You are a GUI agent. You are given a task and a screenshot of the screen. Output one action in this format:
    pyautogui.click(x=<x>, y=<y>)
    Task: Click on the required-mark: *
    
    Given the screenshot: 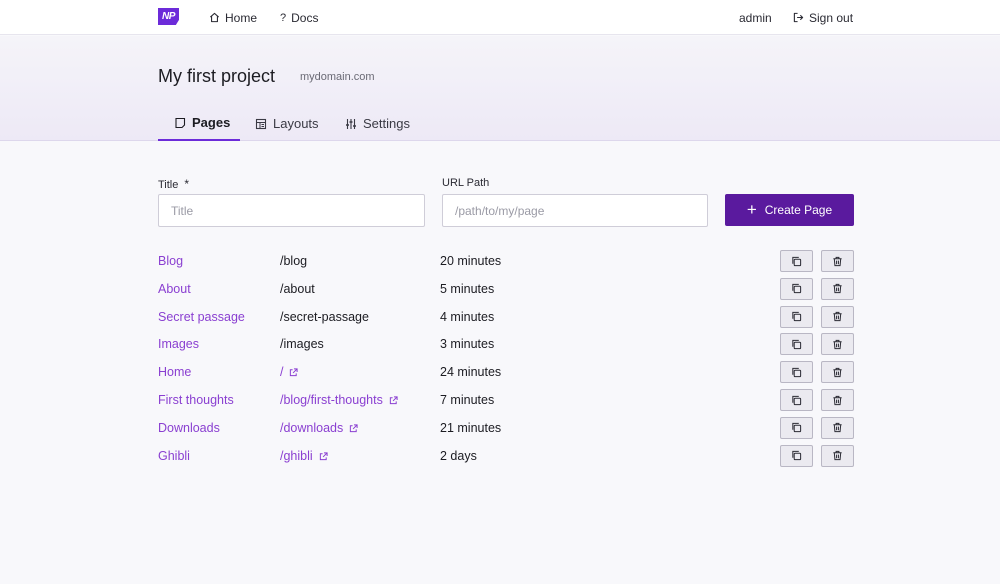 What is the action you would take?
    pyautogui.click(x=187, y=184)
    